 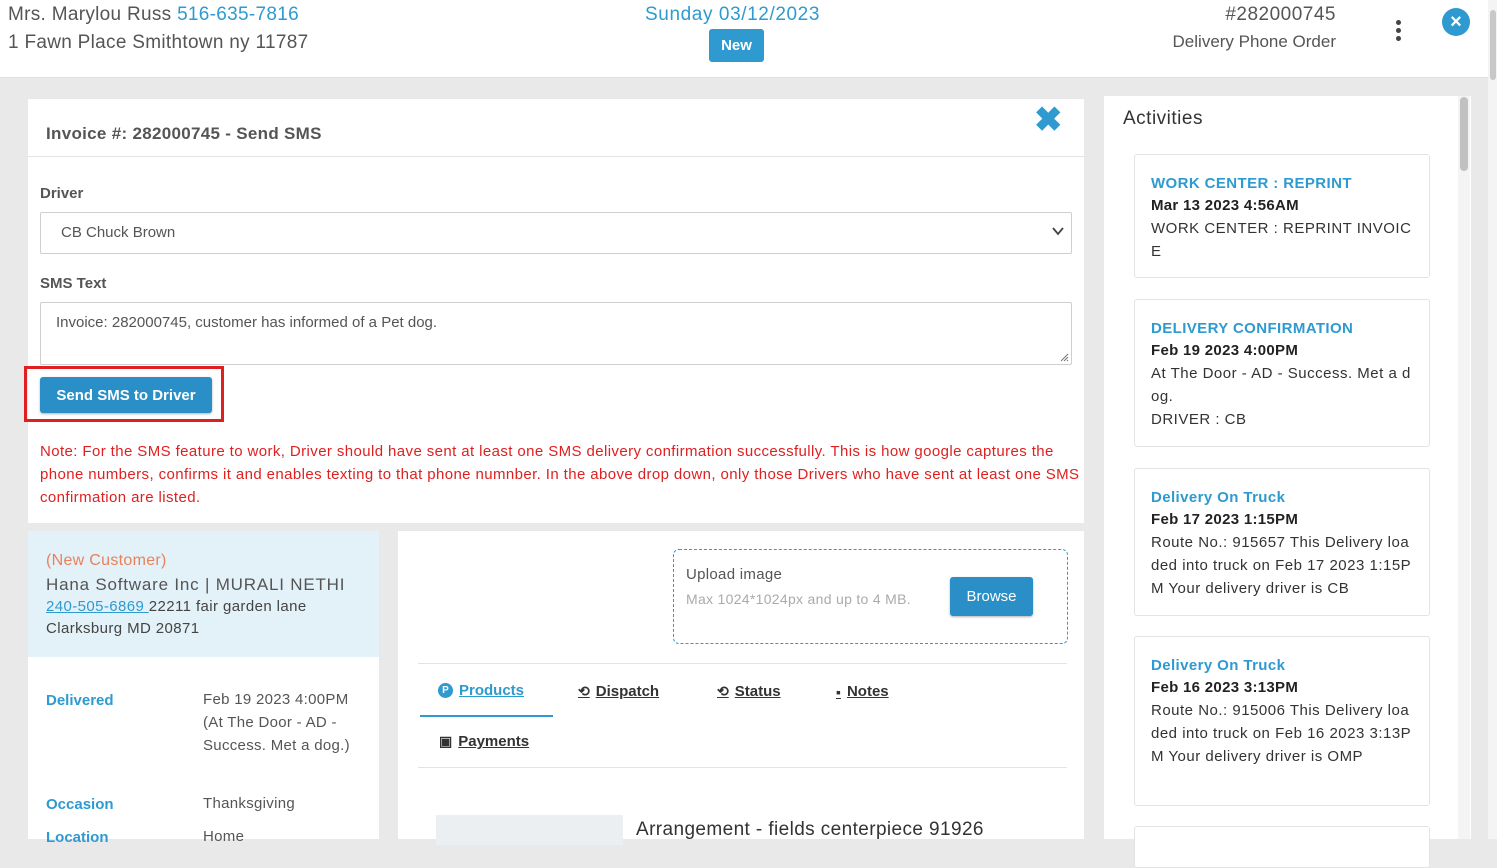 What do you see at coordinates (1281, 385) in the screenshot?
I see `activity-body-line: At The Door - AD - Success. Met a dog.` at bounding box center [1281, 385].